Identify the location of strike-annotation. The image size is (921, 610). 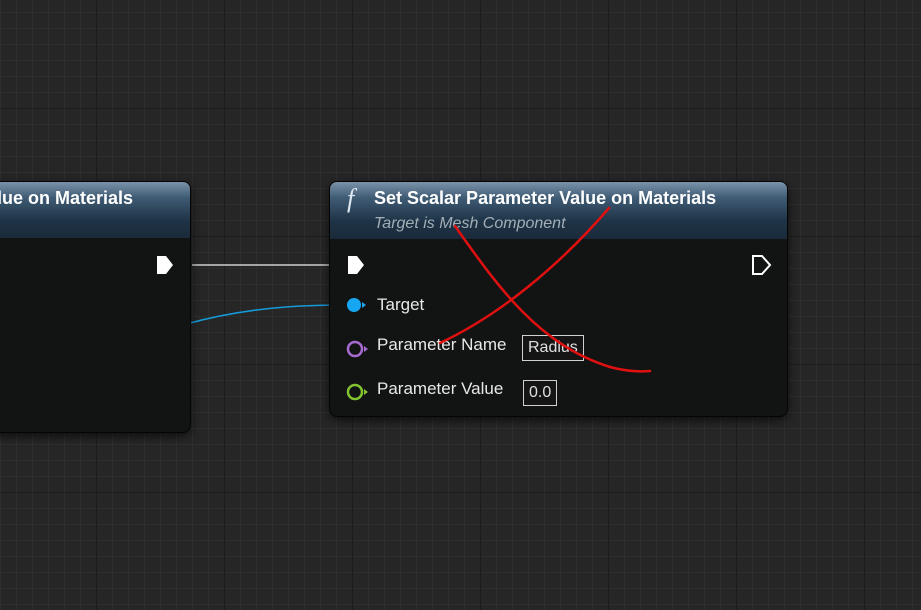
(545, 289).